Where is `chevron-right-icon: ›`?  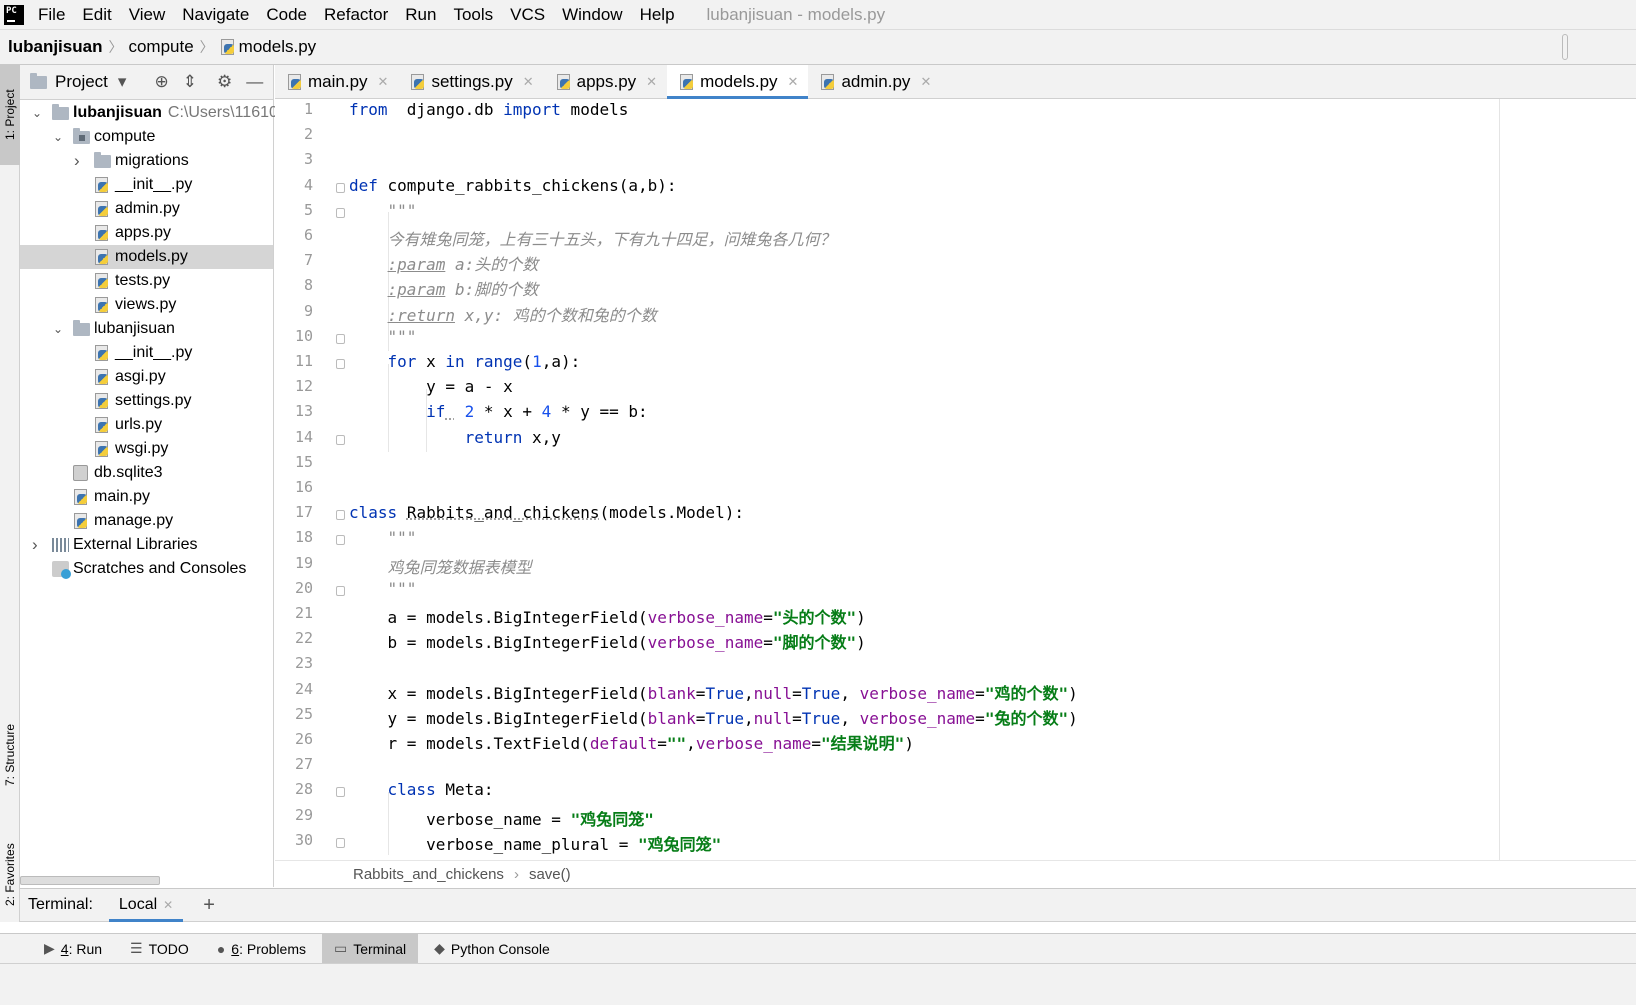 chevron-right-icon: › is located at coordinates (77, 161).